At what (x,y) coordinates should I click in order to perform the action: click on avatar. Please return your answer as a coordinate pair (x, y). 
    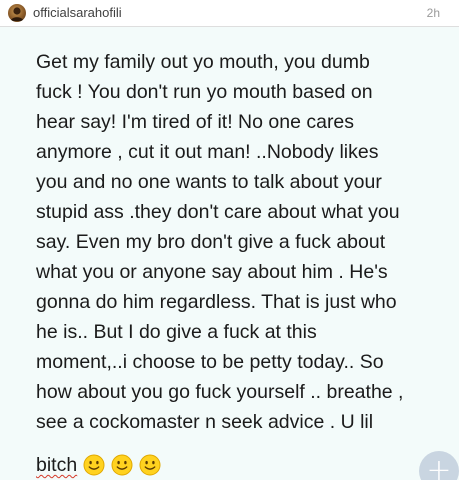
    Looking at the image, I should click on (17, 13).